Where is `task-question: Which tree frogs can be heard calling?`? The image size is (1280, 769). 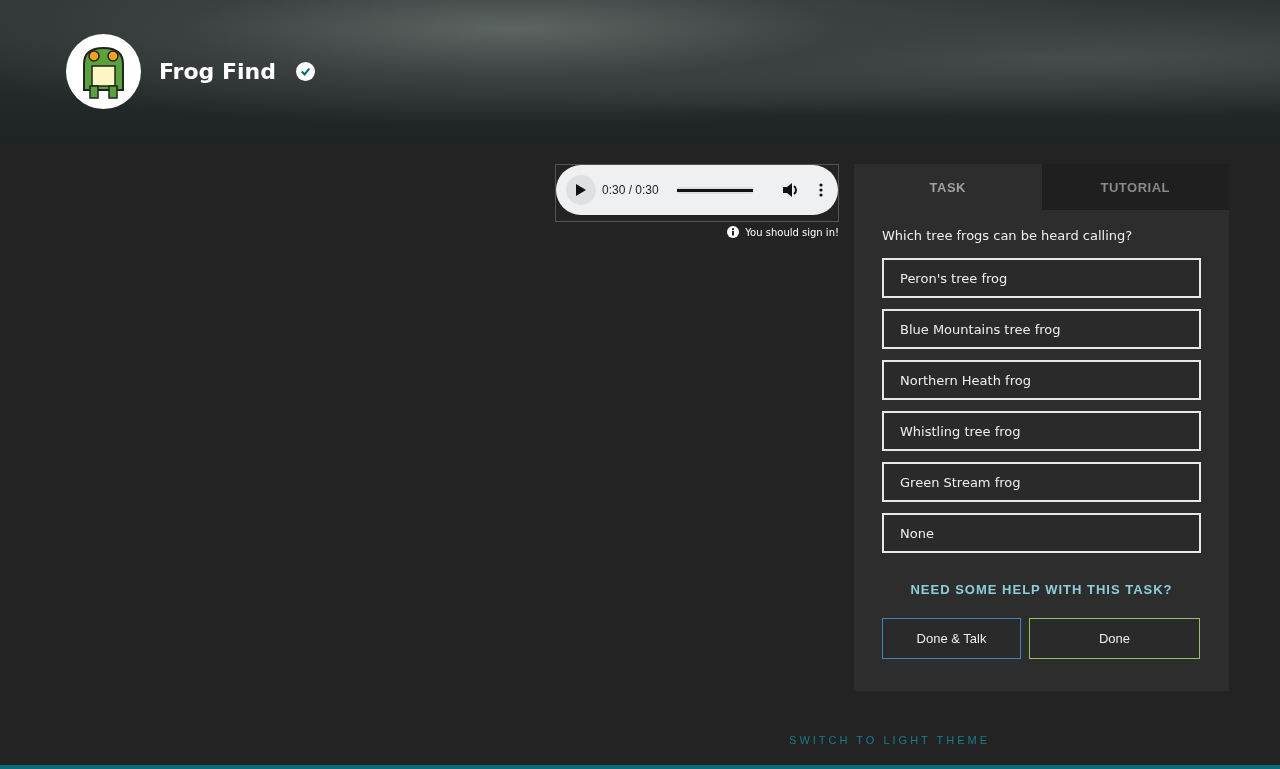
task-question: Which tree frogs can be heard calling? is located at coordinates (1008, 235).